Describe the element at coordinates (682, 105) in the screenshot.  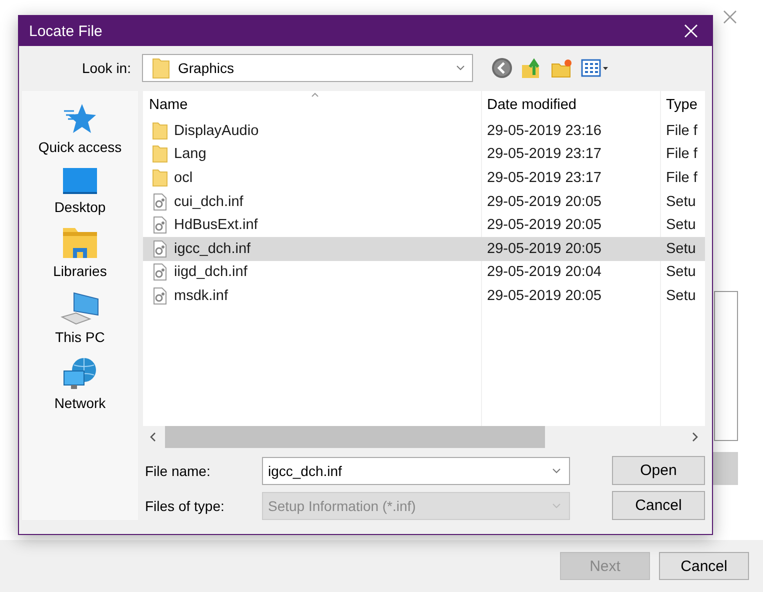
I see `column-header: Type` at that location.